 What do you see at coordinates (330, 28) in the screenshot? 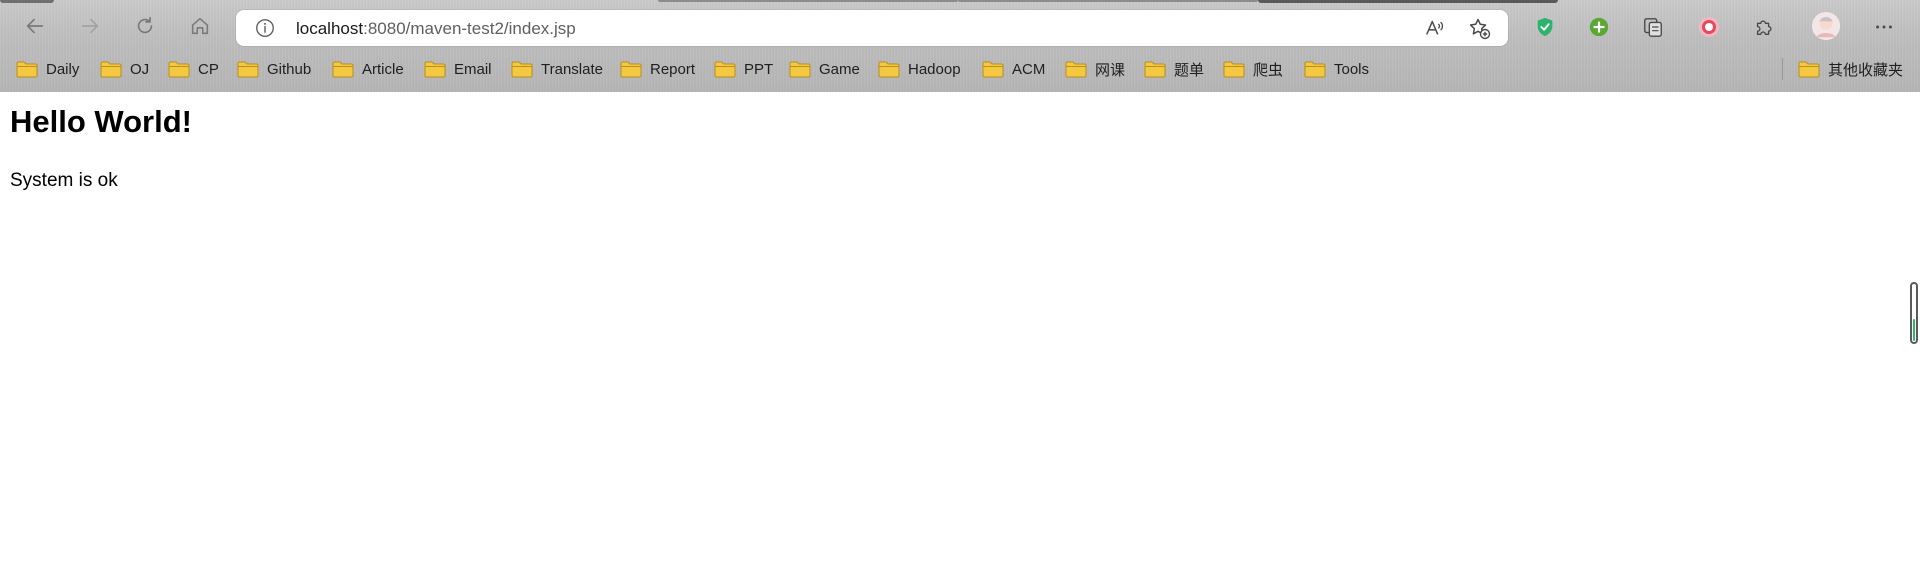
I see `url-host: localhost` at bounding box center [330, 28].